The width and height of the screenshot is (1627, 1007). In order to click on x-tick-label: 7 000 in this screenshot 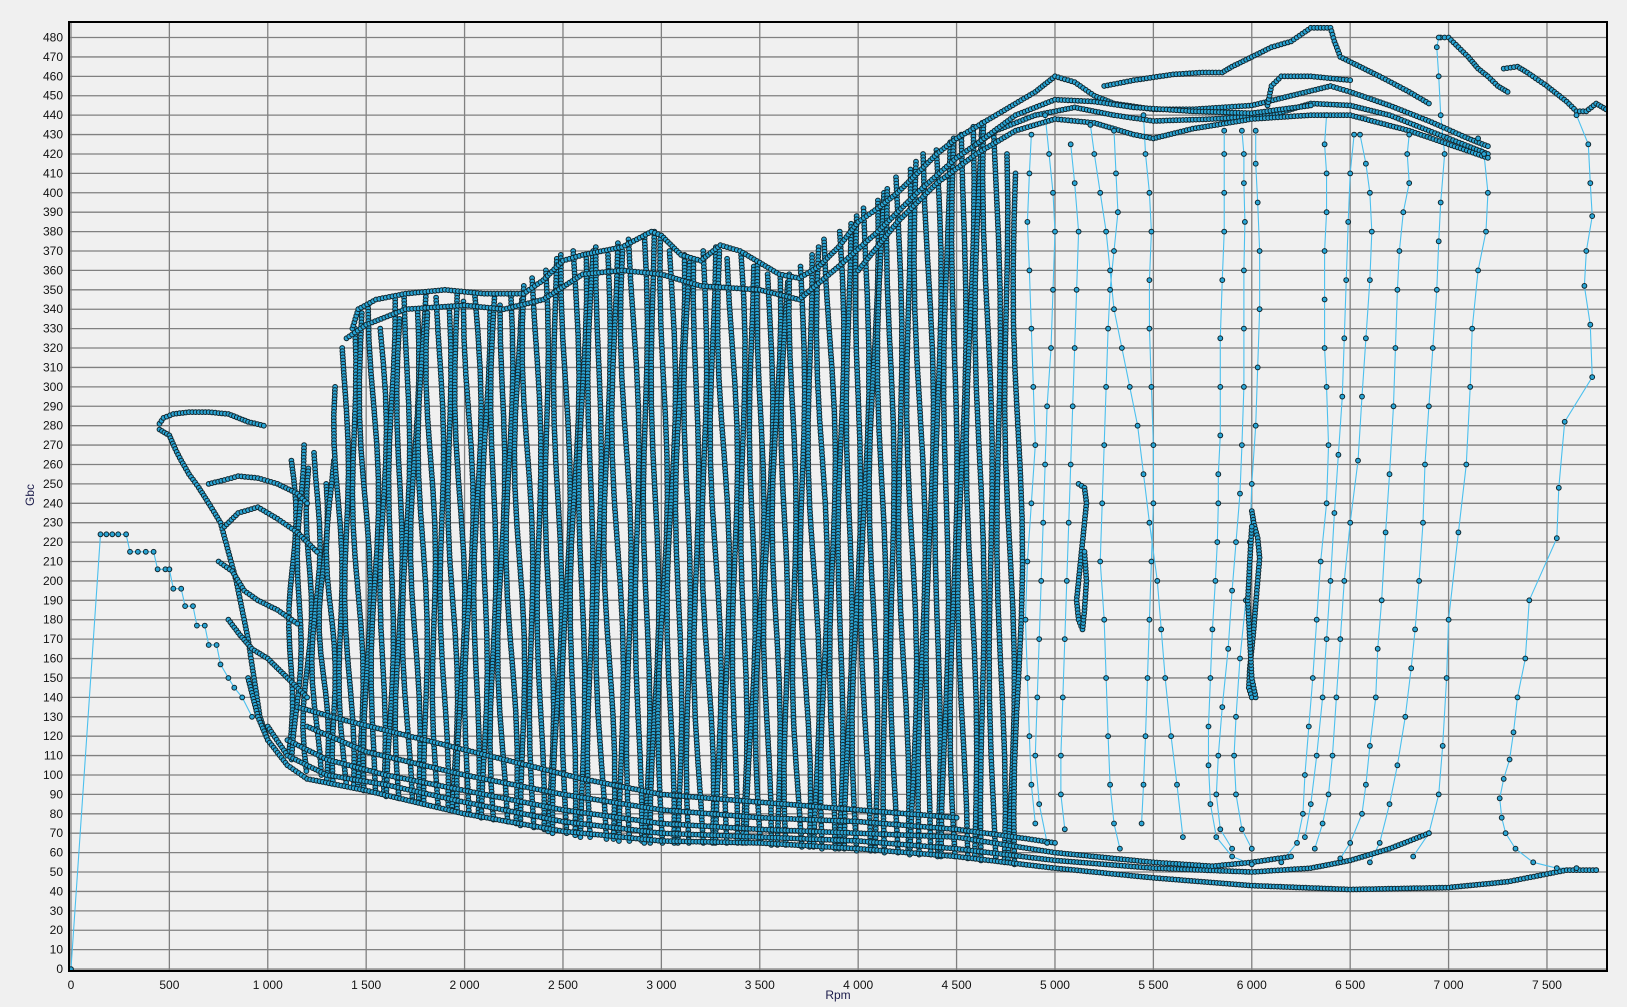, I will do `click(1449, 985)`.